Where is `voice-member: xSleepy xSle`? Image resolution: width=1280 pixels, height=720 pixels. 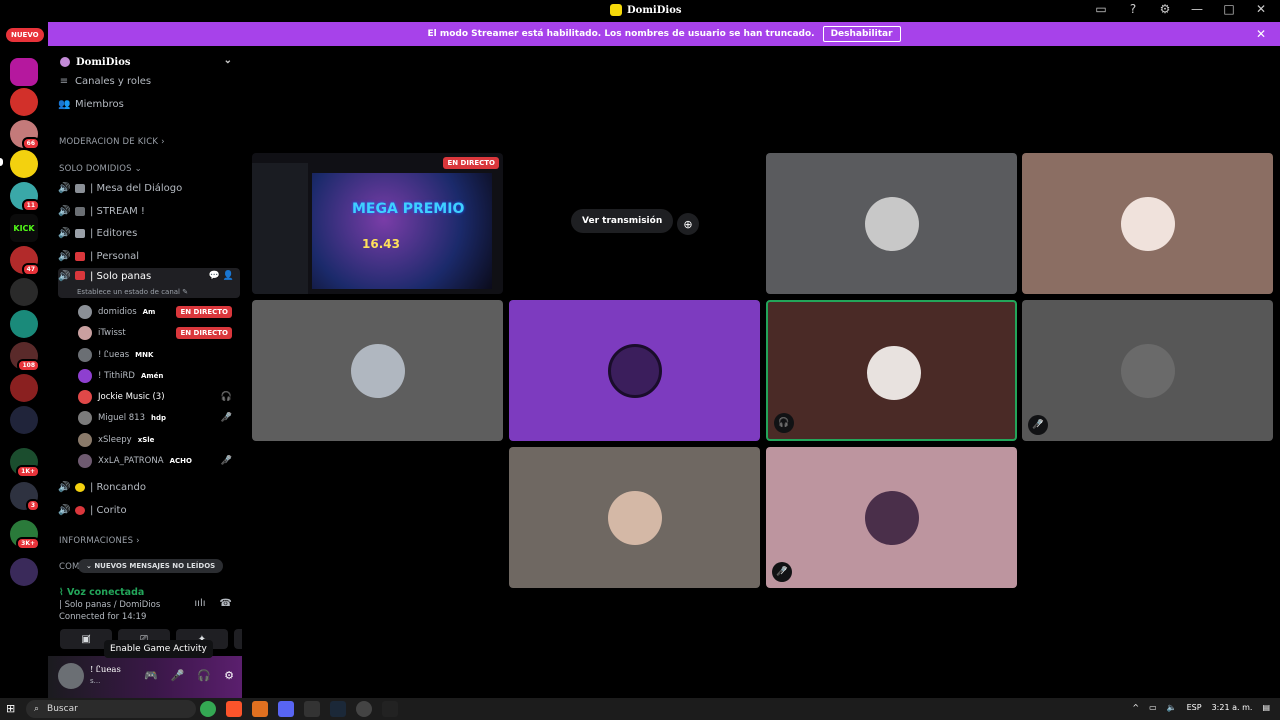
voice-member: xSleepy xSle is located at coordinates (158, 440).